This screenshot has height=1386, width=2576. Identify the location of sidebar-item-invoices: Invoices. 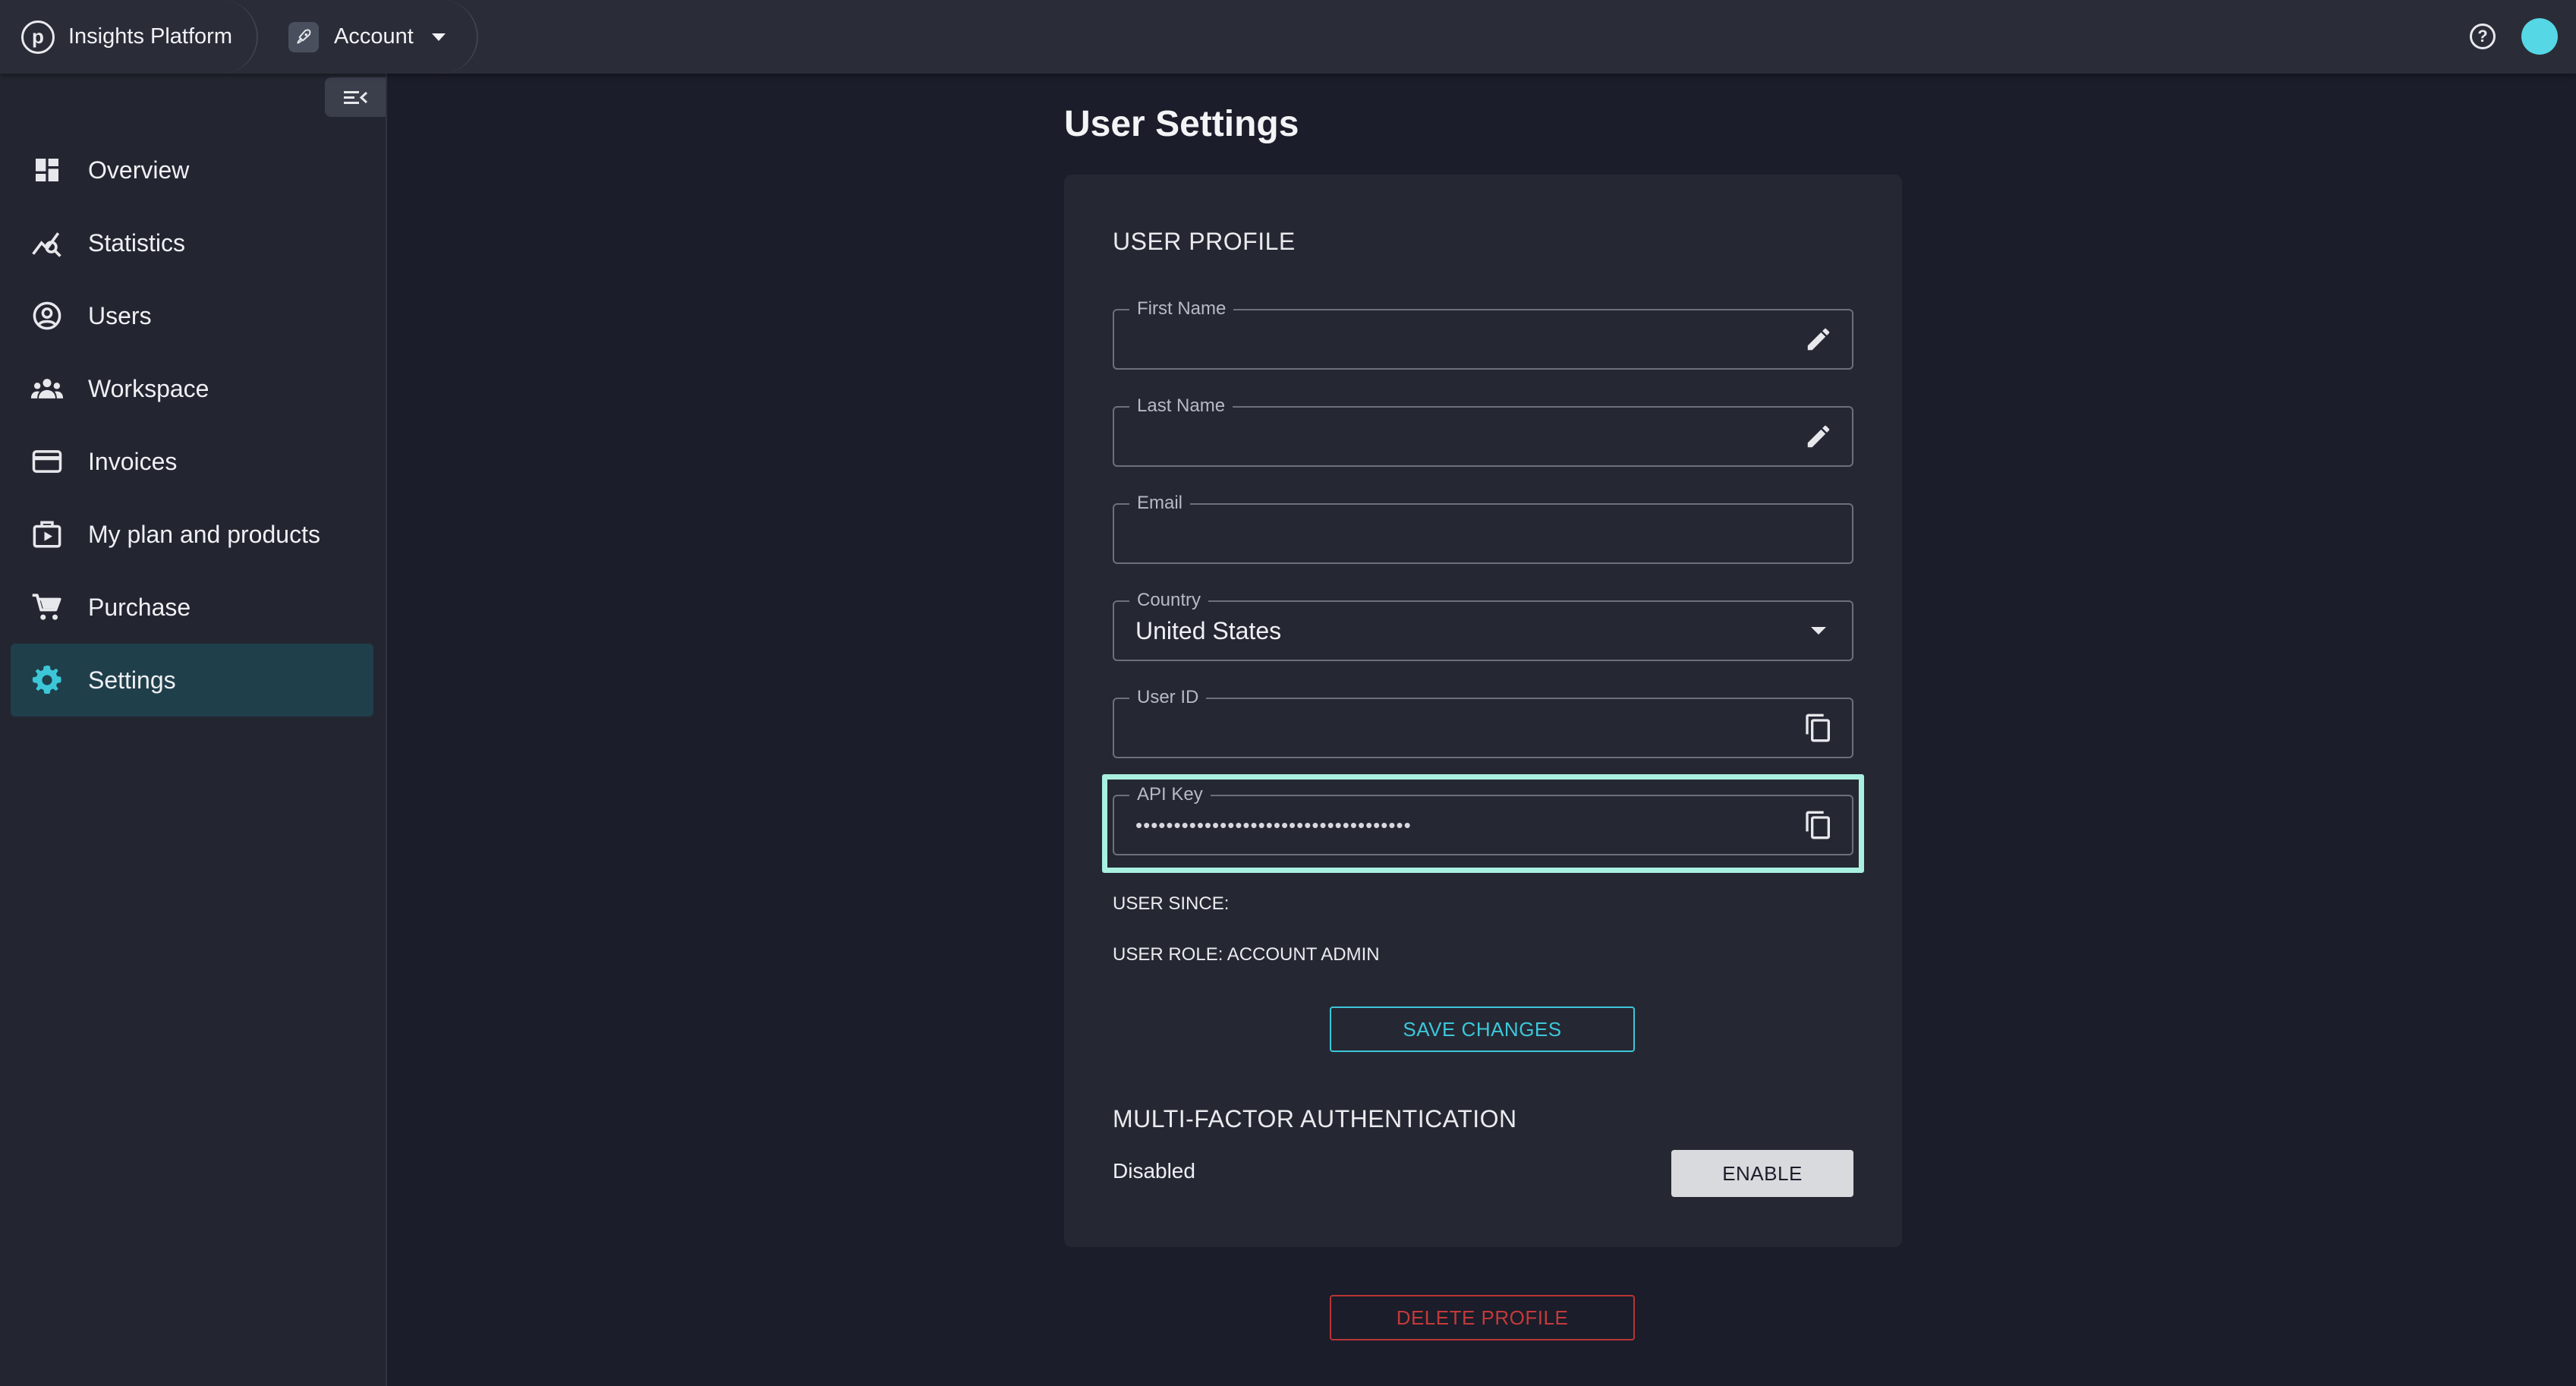
(192, 461).